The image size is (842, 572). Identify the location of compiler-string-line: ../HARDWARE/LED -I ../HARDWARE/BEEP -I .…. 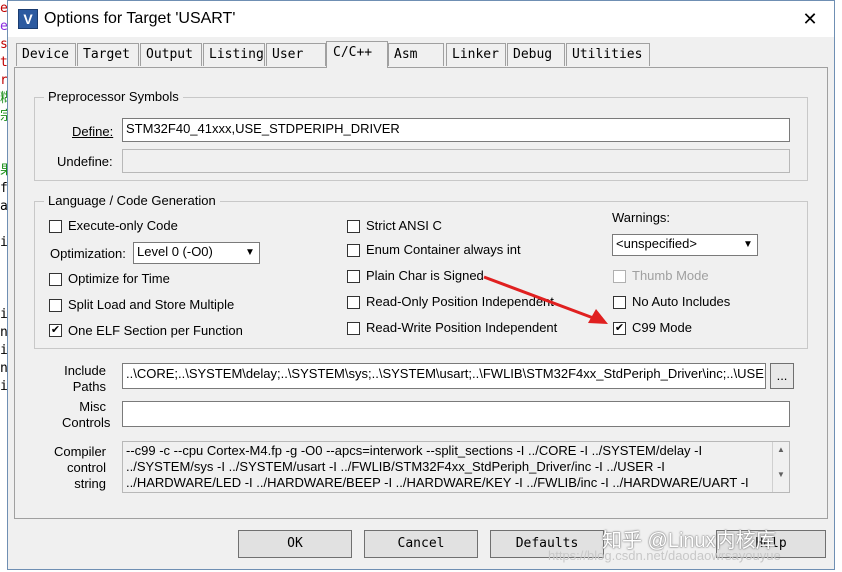
(437, 482).